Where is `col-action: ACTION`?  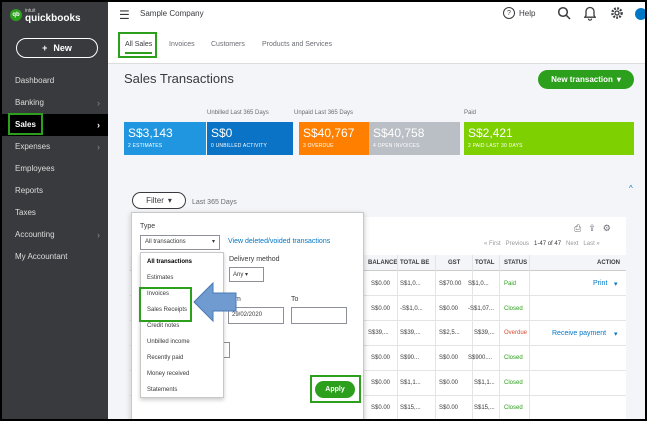
col-action: ACTION is located at coordinates (608, 263).